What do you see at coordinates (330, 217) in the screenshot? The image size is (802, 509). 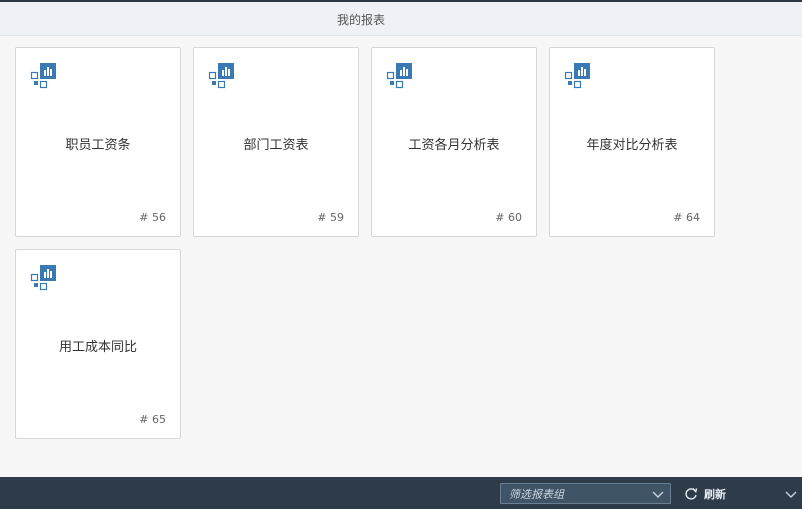 I see `report-number: # 59` at bounding box center [330, 217].